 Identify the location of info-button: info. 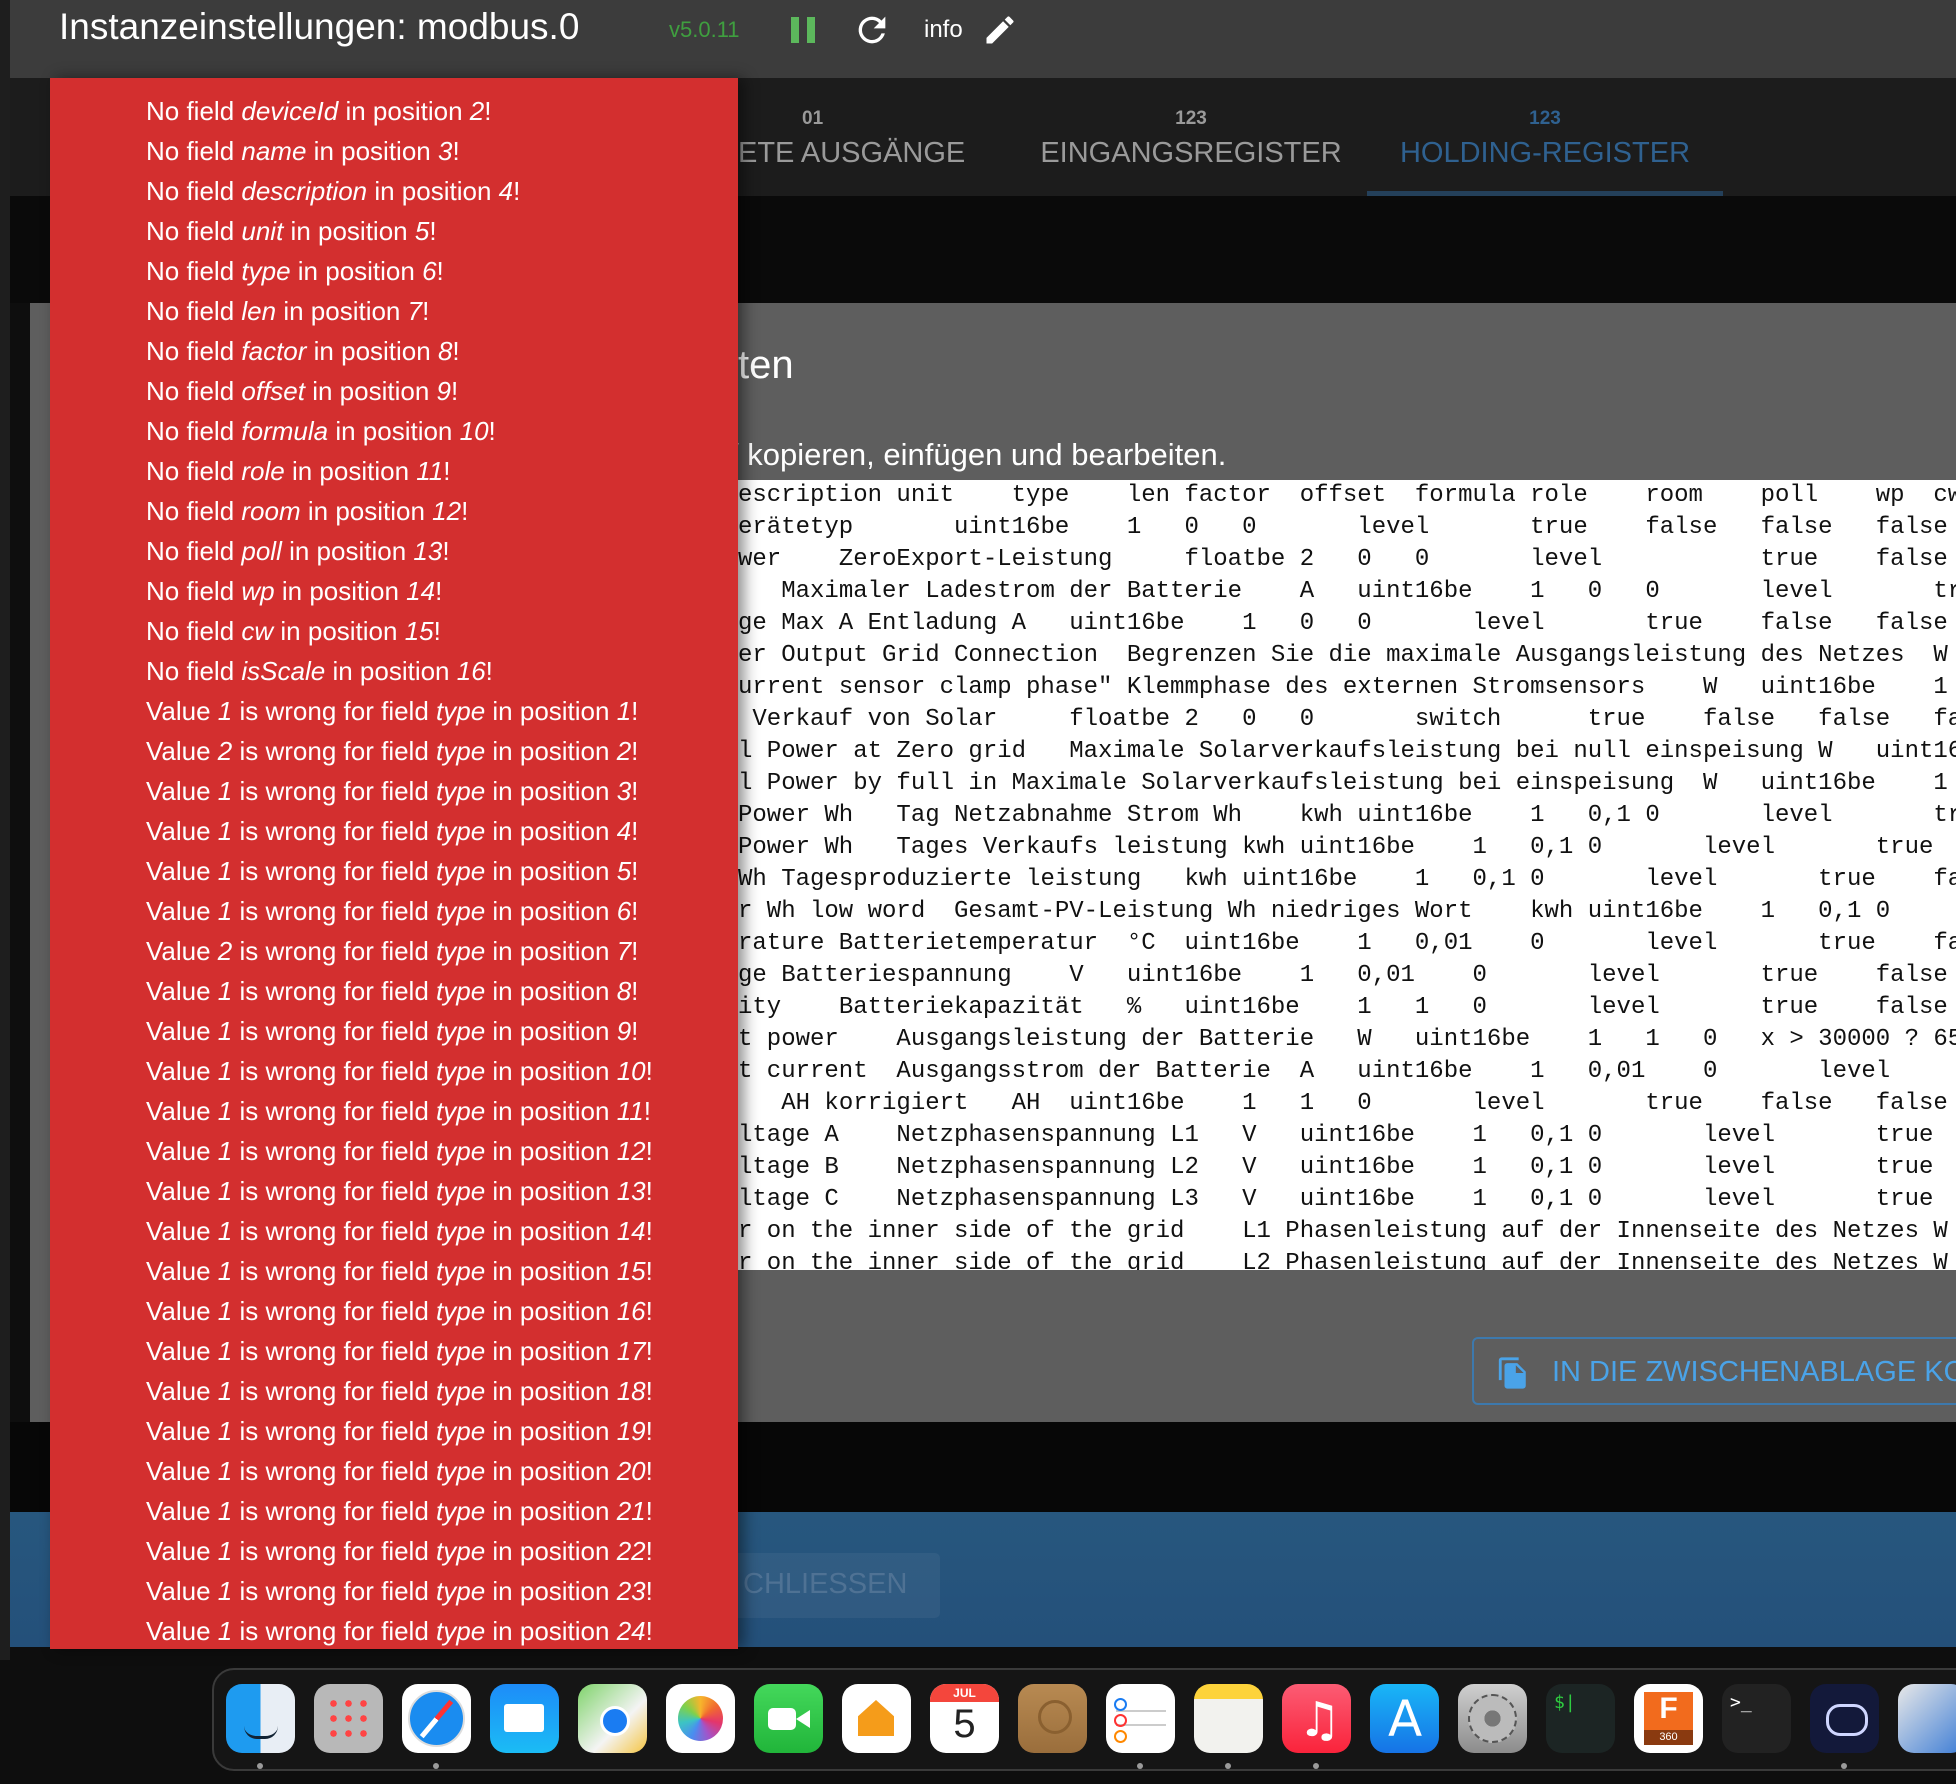
(943, 30).